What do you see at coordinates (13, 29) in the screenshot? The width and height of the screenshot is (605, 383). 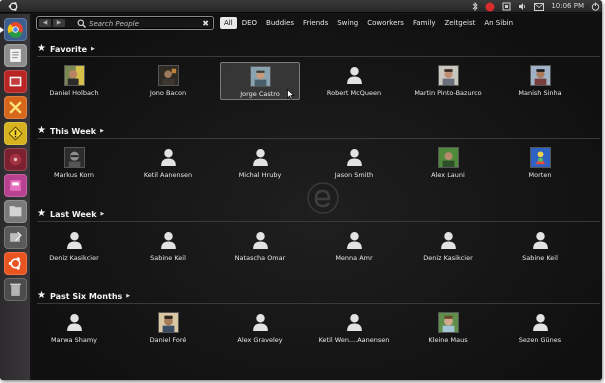 I see `launcher-chromium-icon` at bounding box center [13, 29].